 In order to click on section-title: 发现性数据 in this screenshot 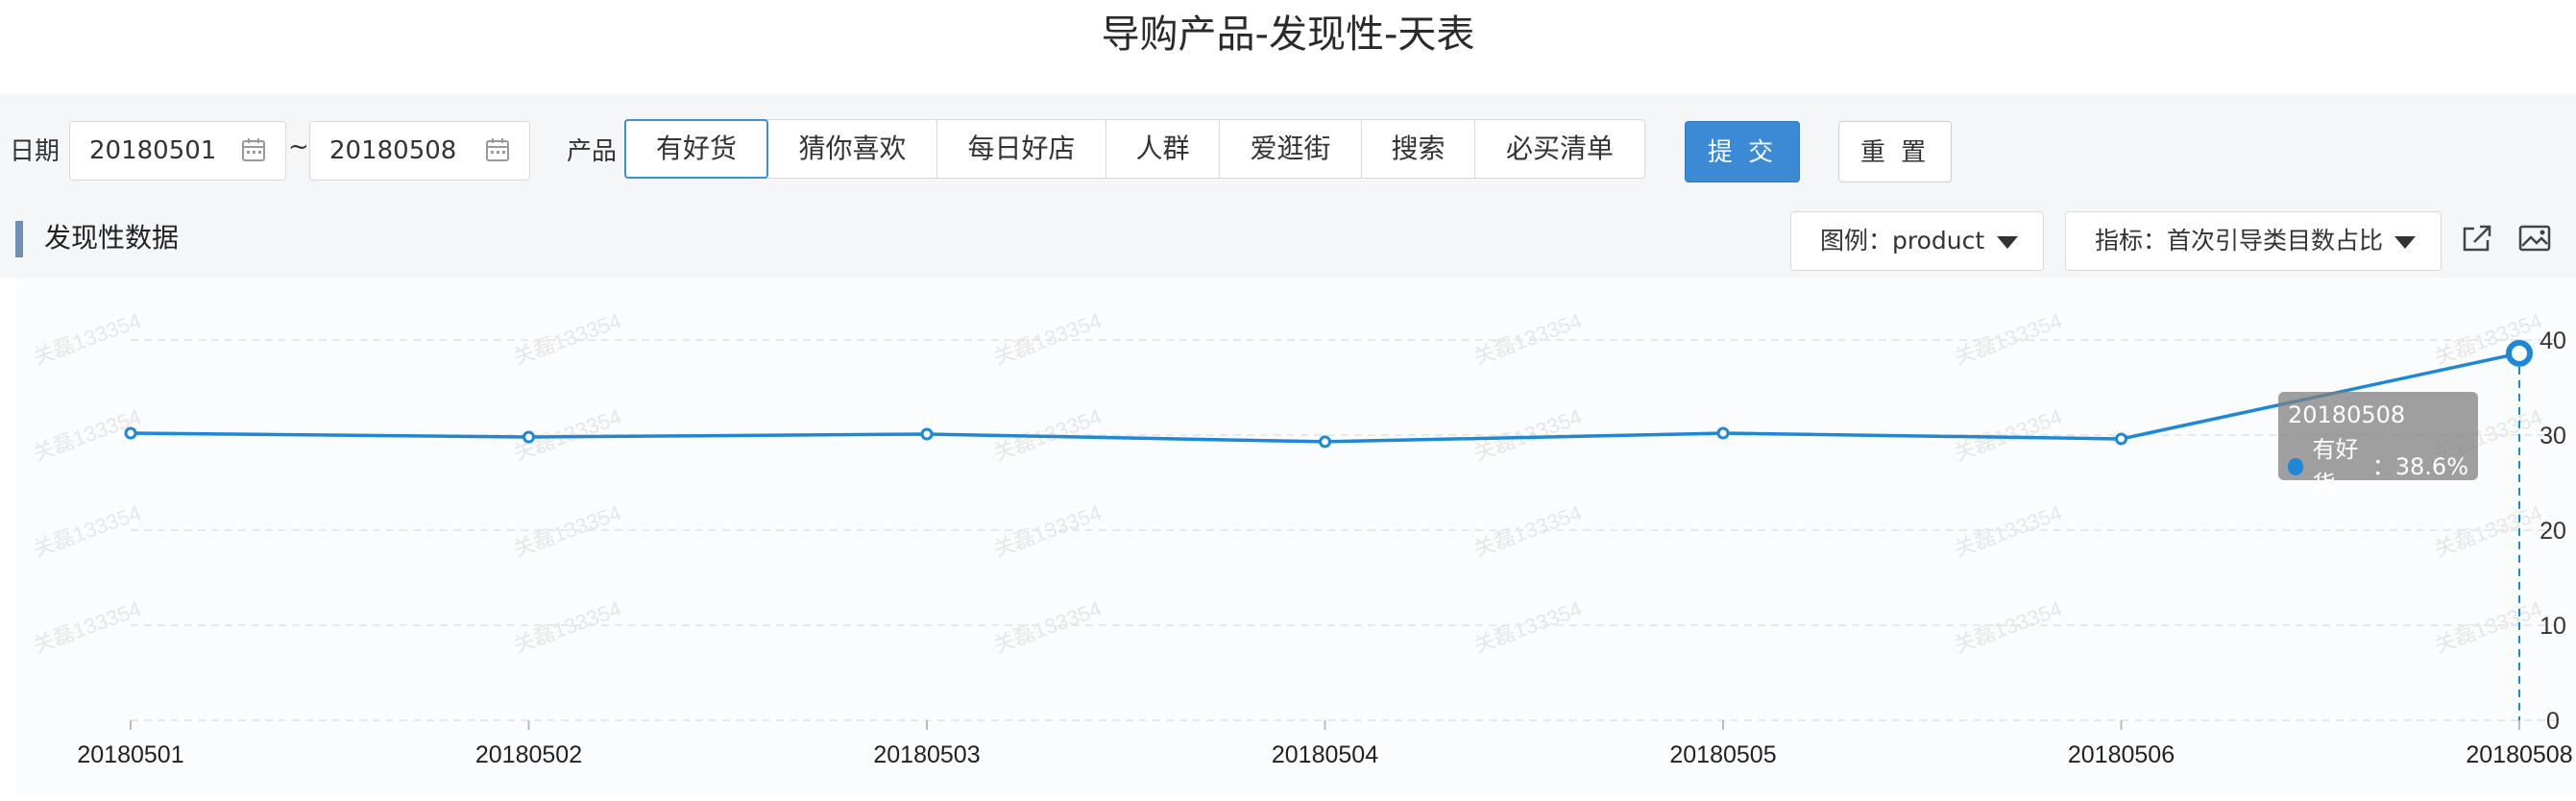, I will do `click(112, 238)`.